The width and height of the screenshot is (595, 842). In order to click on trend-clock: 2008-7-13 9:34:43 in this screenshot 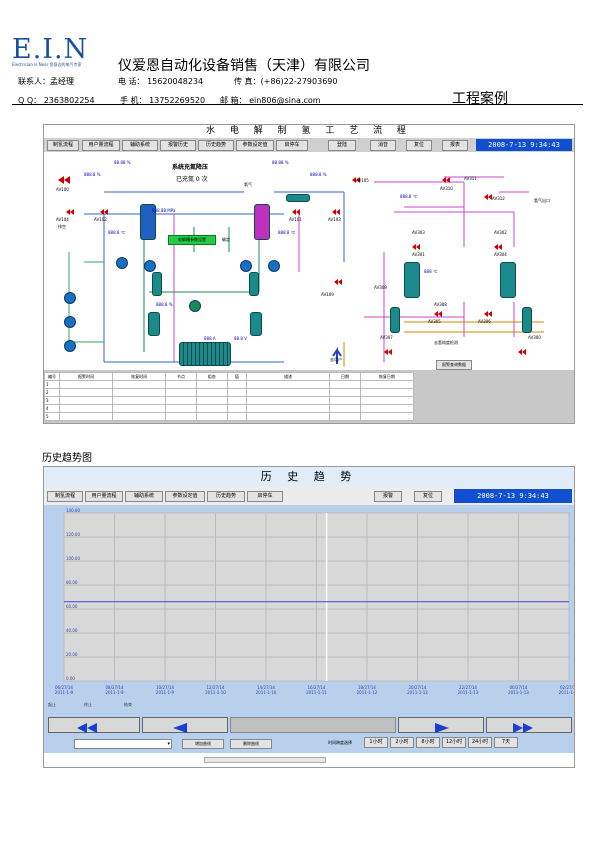, I will do `click(513, 496)`.